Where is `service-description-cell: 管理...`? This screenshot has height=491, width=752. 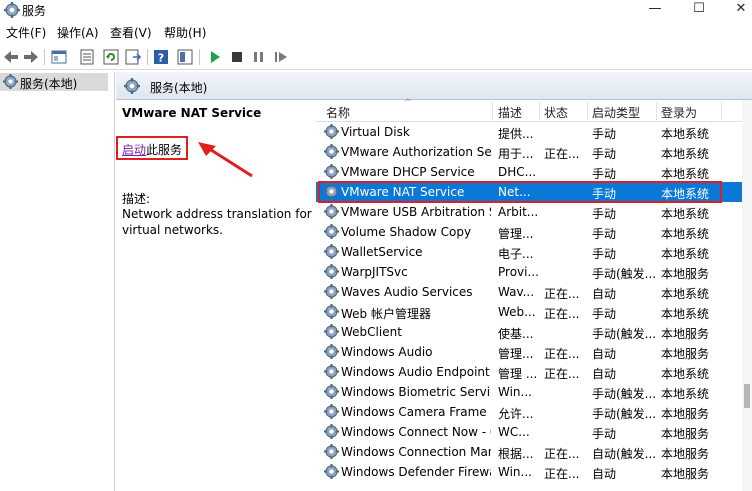
service-description-cell: 管理... is located at coordinates (516, 354).